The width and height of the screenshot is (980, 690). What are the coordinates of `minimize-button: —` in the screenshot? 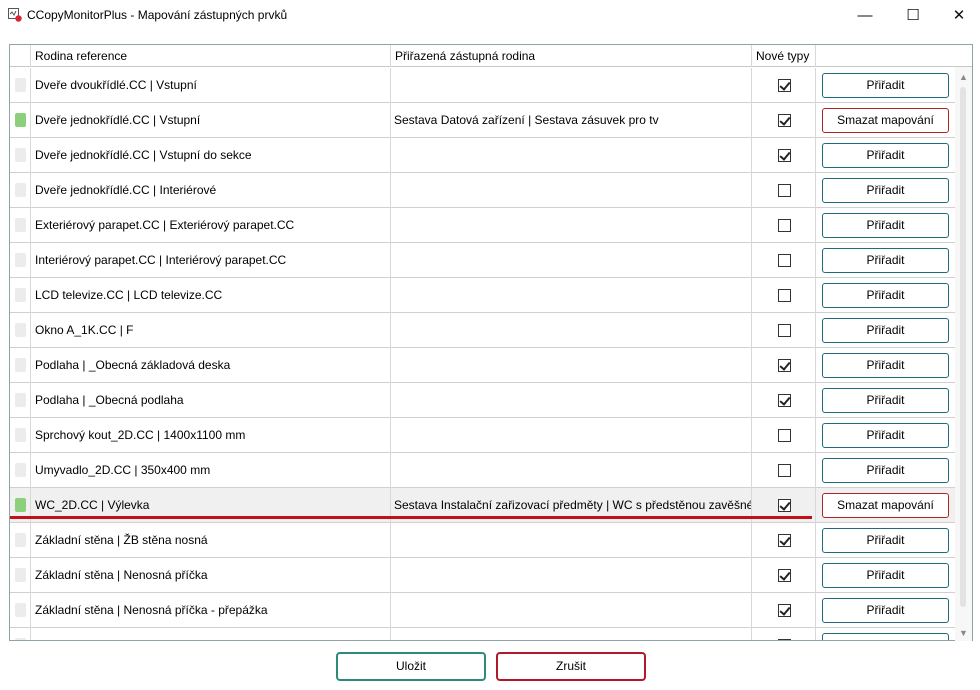 It's located at (865, 15).